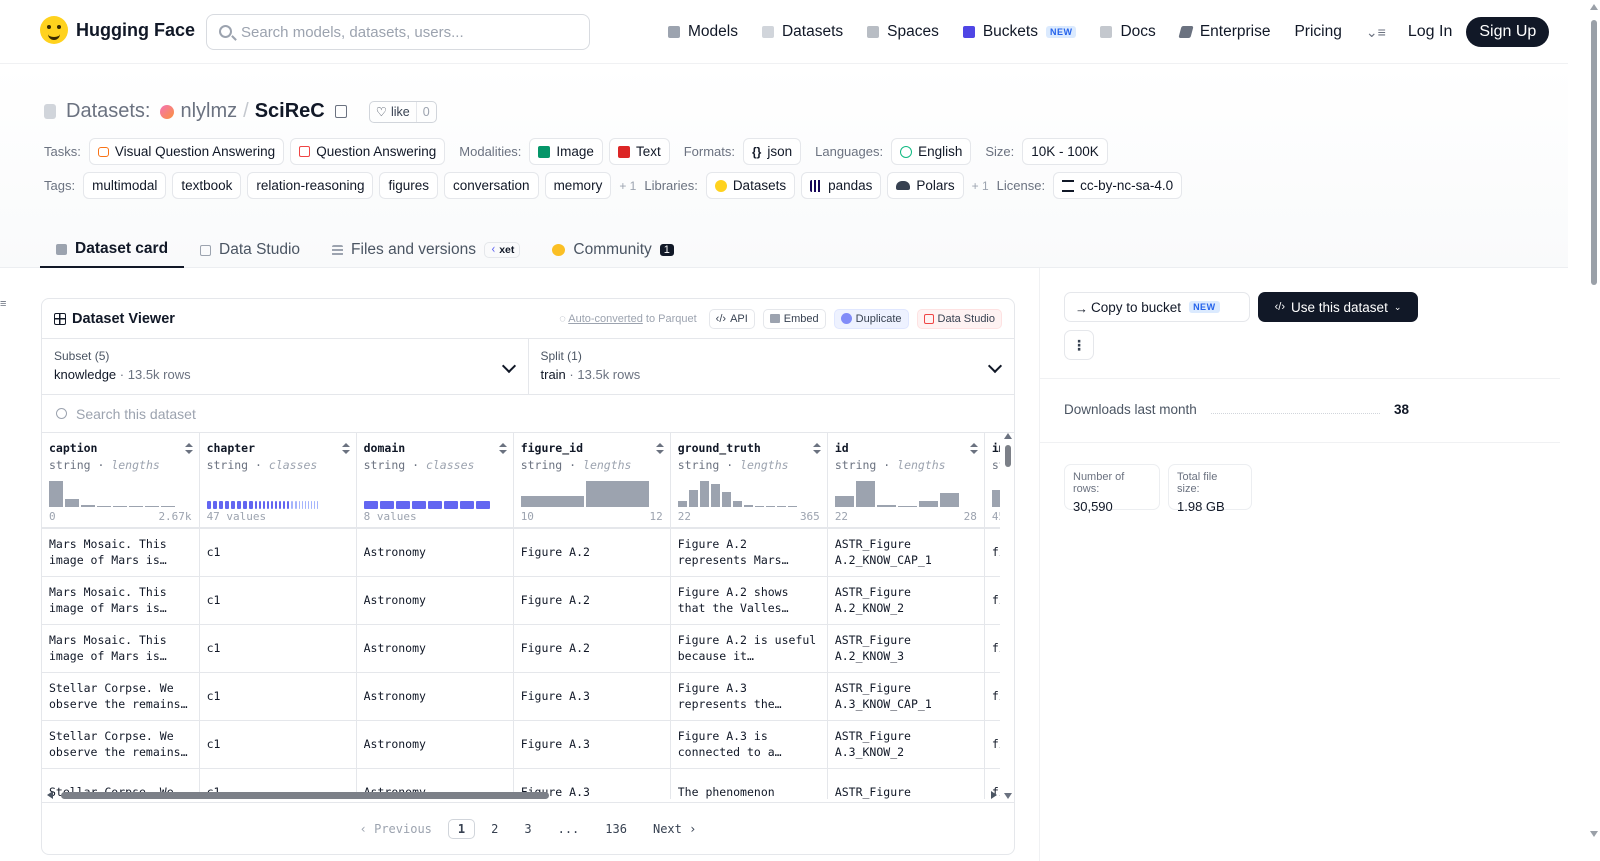  Describe the element at coordinates (494, 829) in the screenshot. I see `page-button-2: 2` at that location.